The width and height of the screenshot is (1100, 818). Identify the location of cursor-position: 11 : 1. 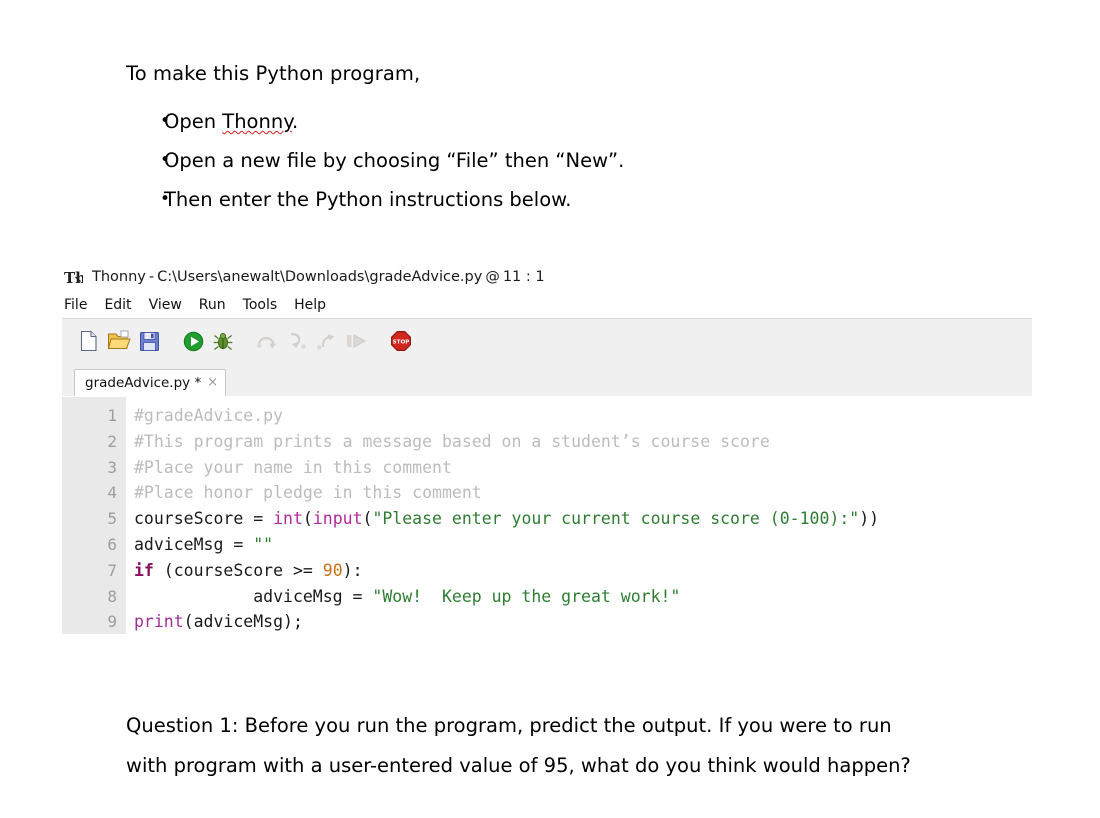
(523, 277).